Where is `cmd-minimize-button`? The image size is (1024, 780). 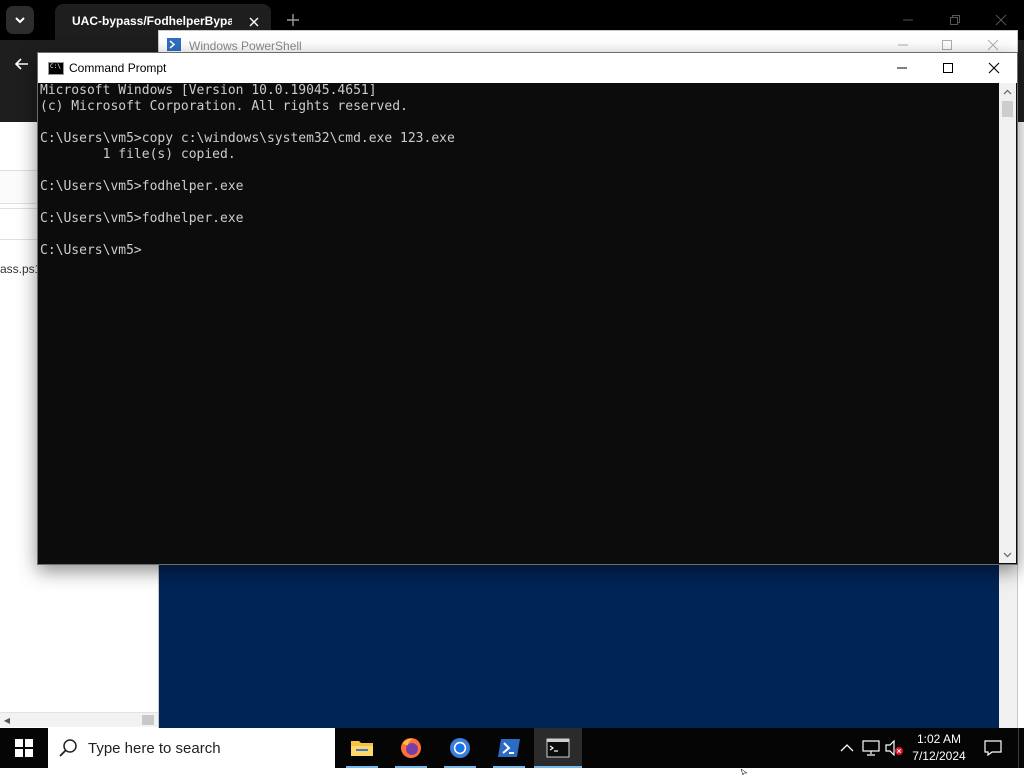 cmd-minimize-button is located at coordinates (902, 68).